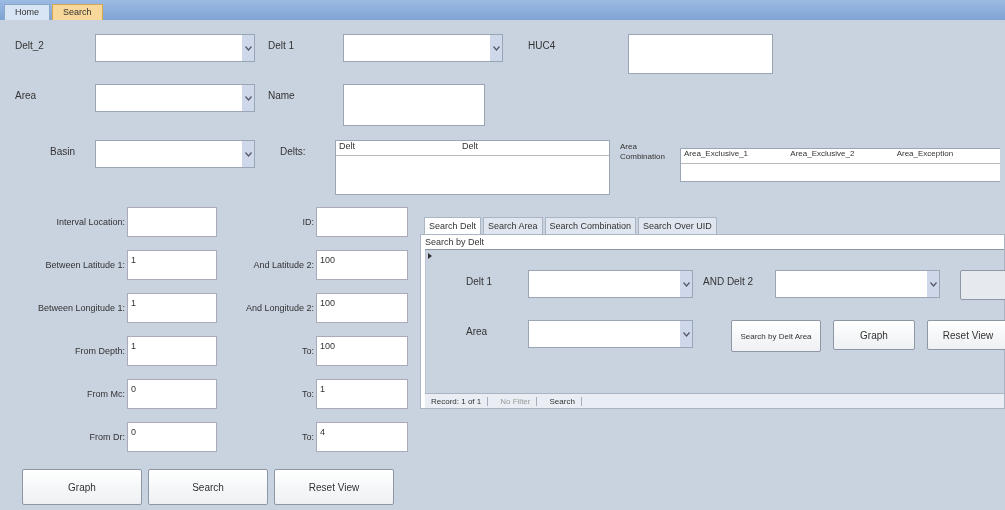 The image size is (1005, 510). What do you see at coordinates (293, 151) in the screenshot?
I see `field-label: Delts:` at bounding box center [293, 151].